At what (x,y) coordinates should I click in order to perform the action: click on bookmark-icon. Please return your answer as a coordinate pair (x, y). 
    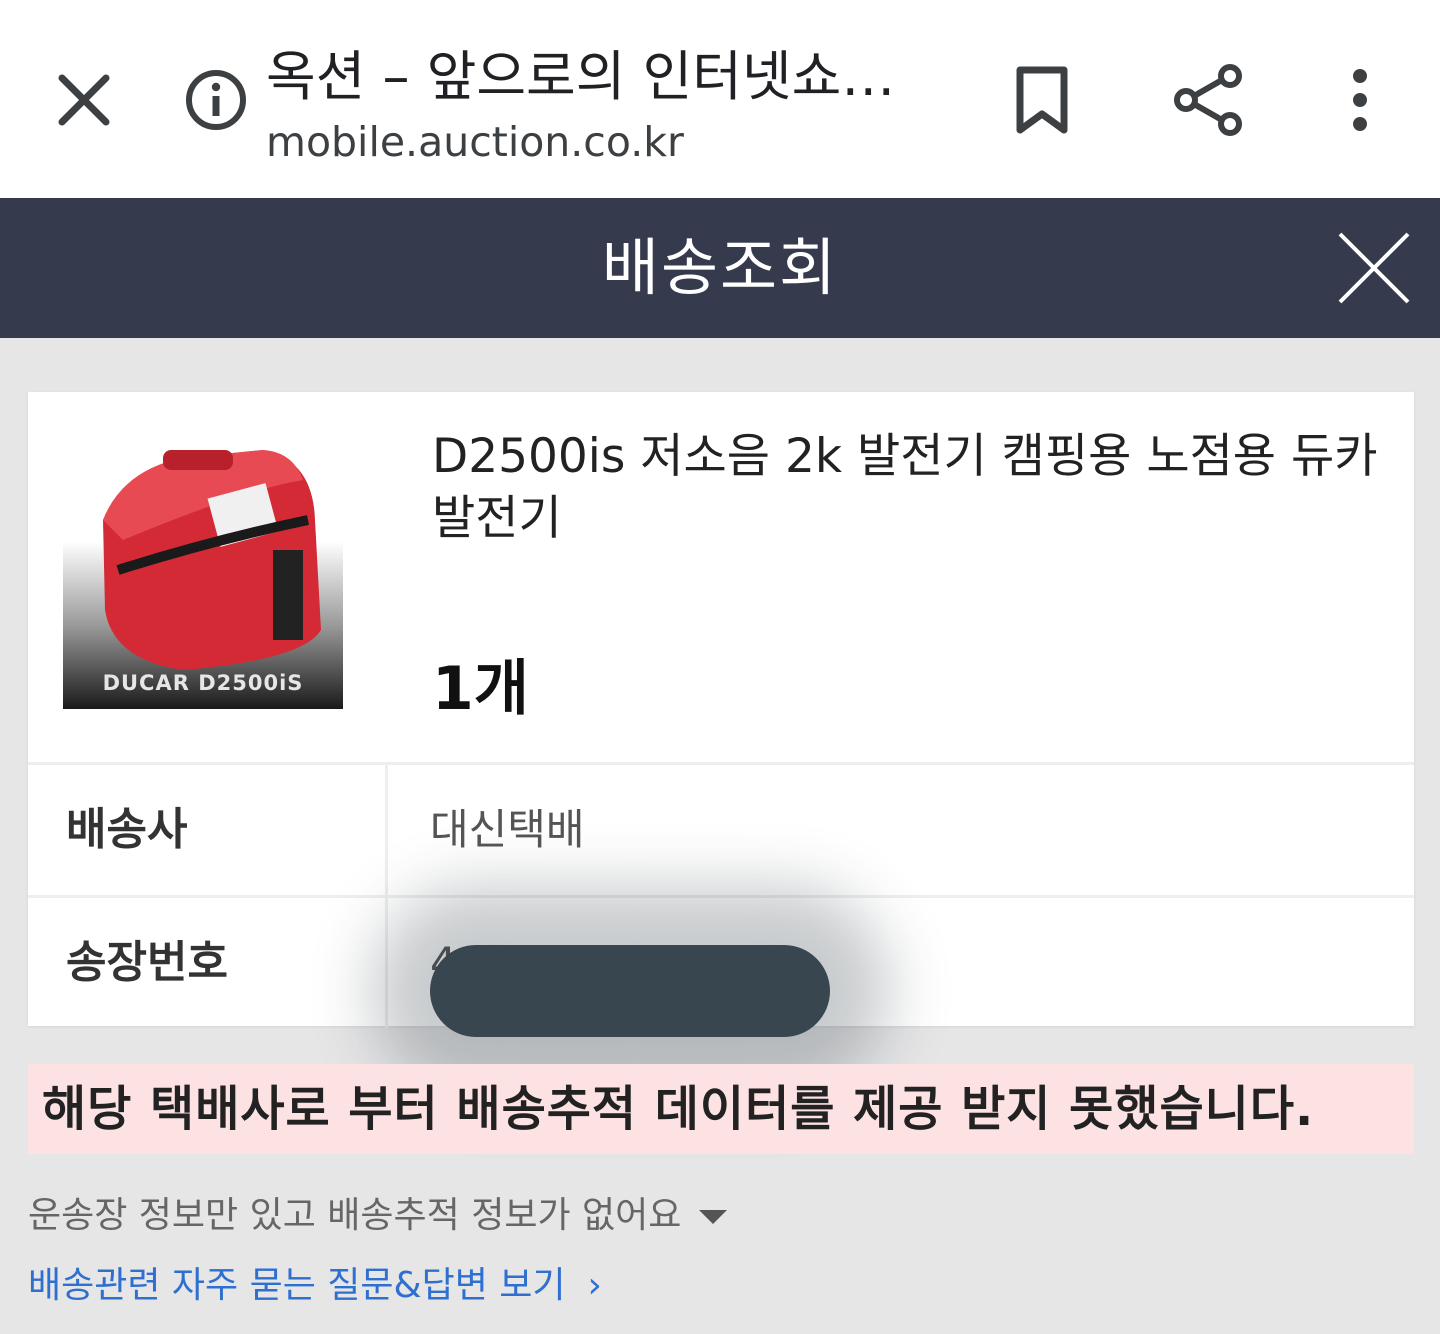
    Looking at the image, I should click on (1042, 100).